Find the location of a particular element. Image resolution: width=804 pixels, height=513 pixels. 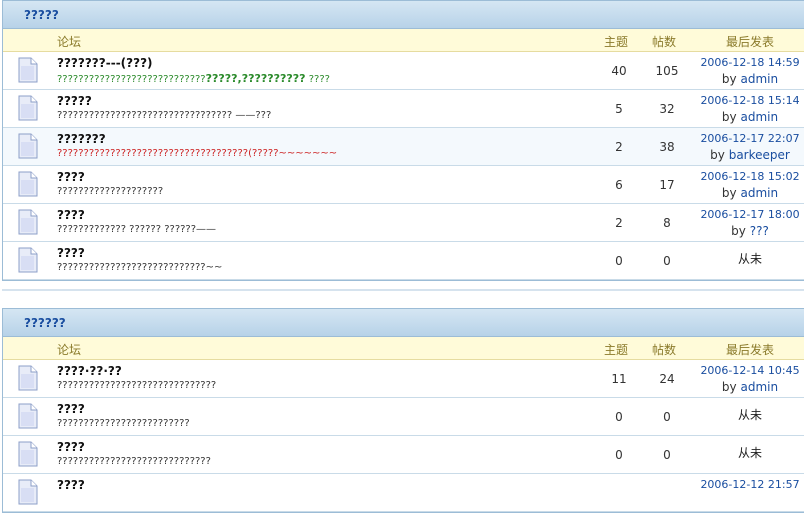

forum-name-link: ????·??·?? is located at coordinates (89, 371).